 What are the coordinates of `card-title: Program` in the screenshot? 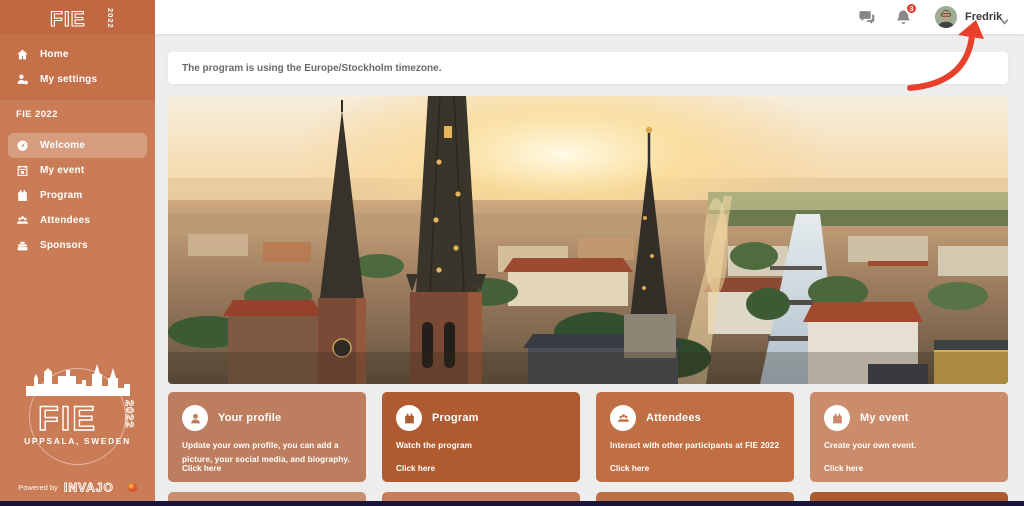 It's located at (455, 418).